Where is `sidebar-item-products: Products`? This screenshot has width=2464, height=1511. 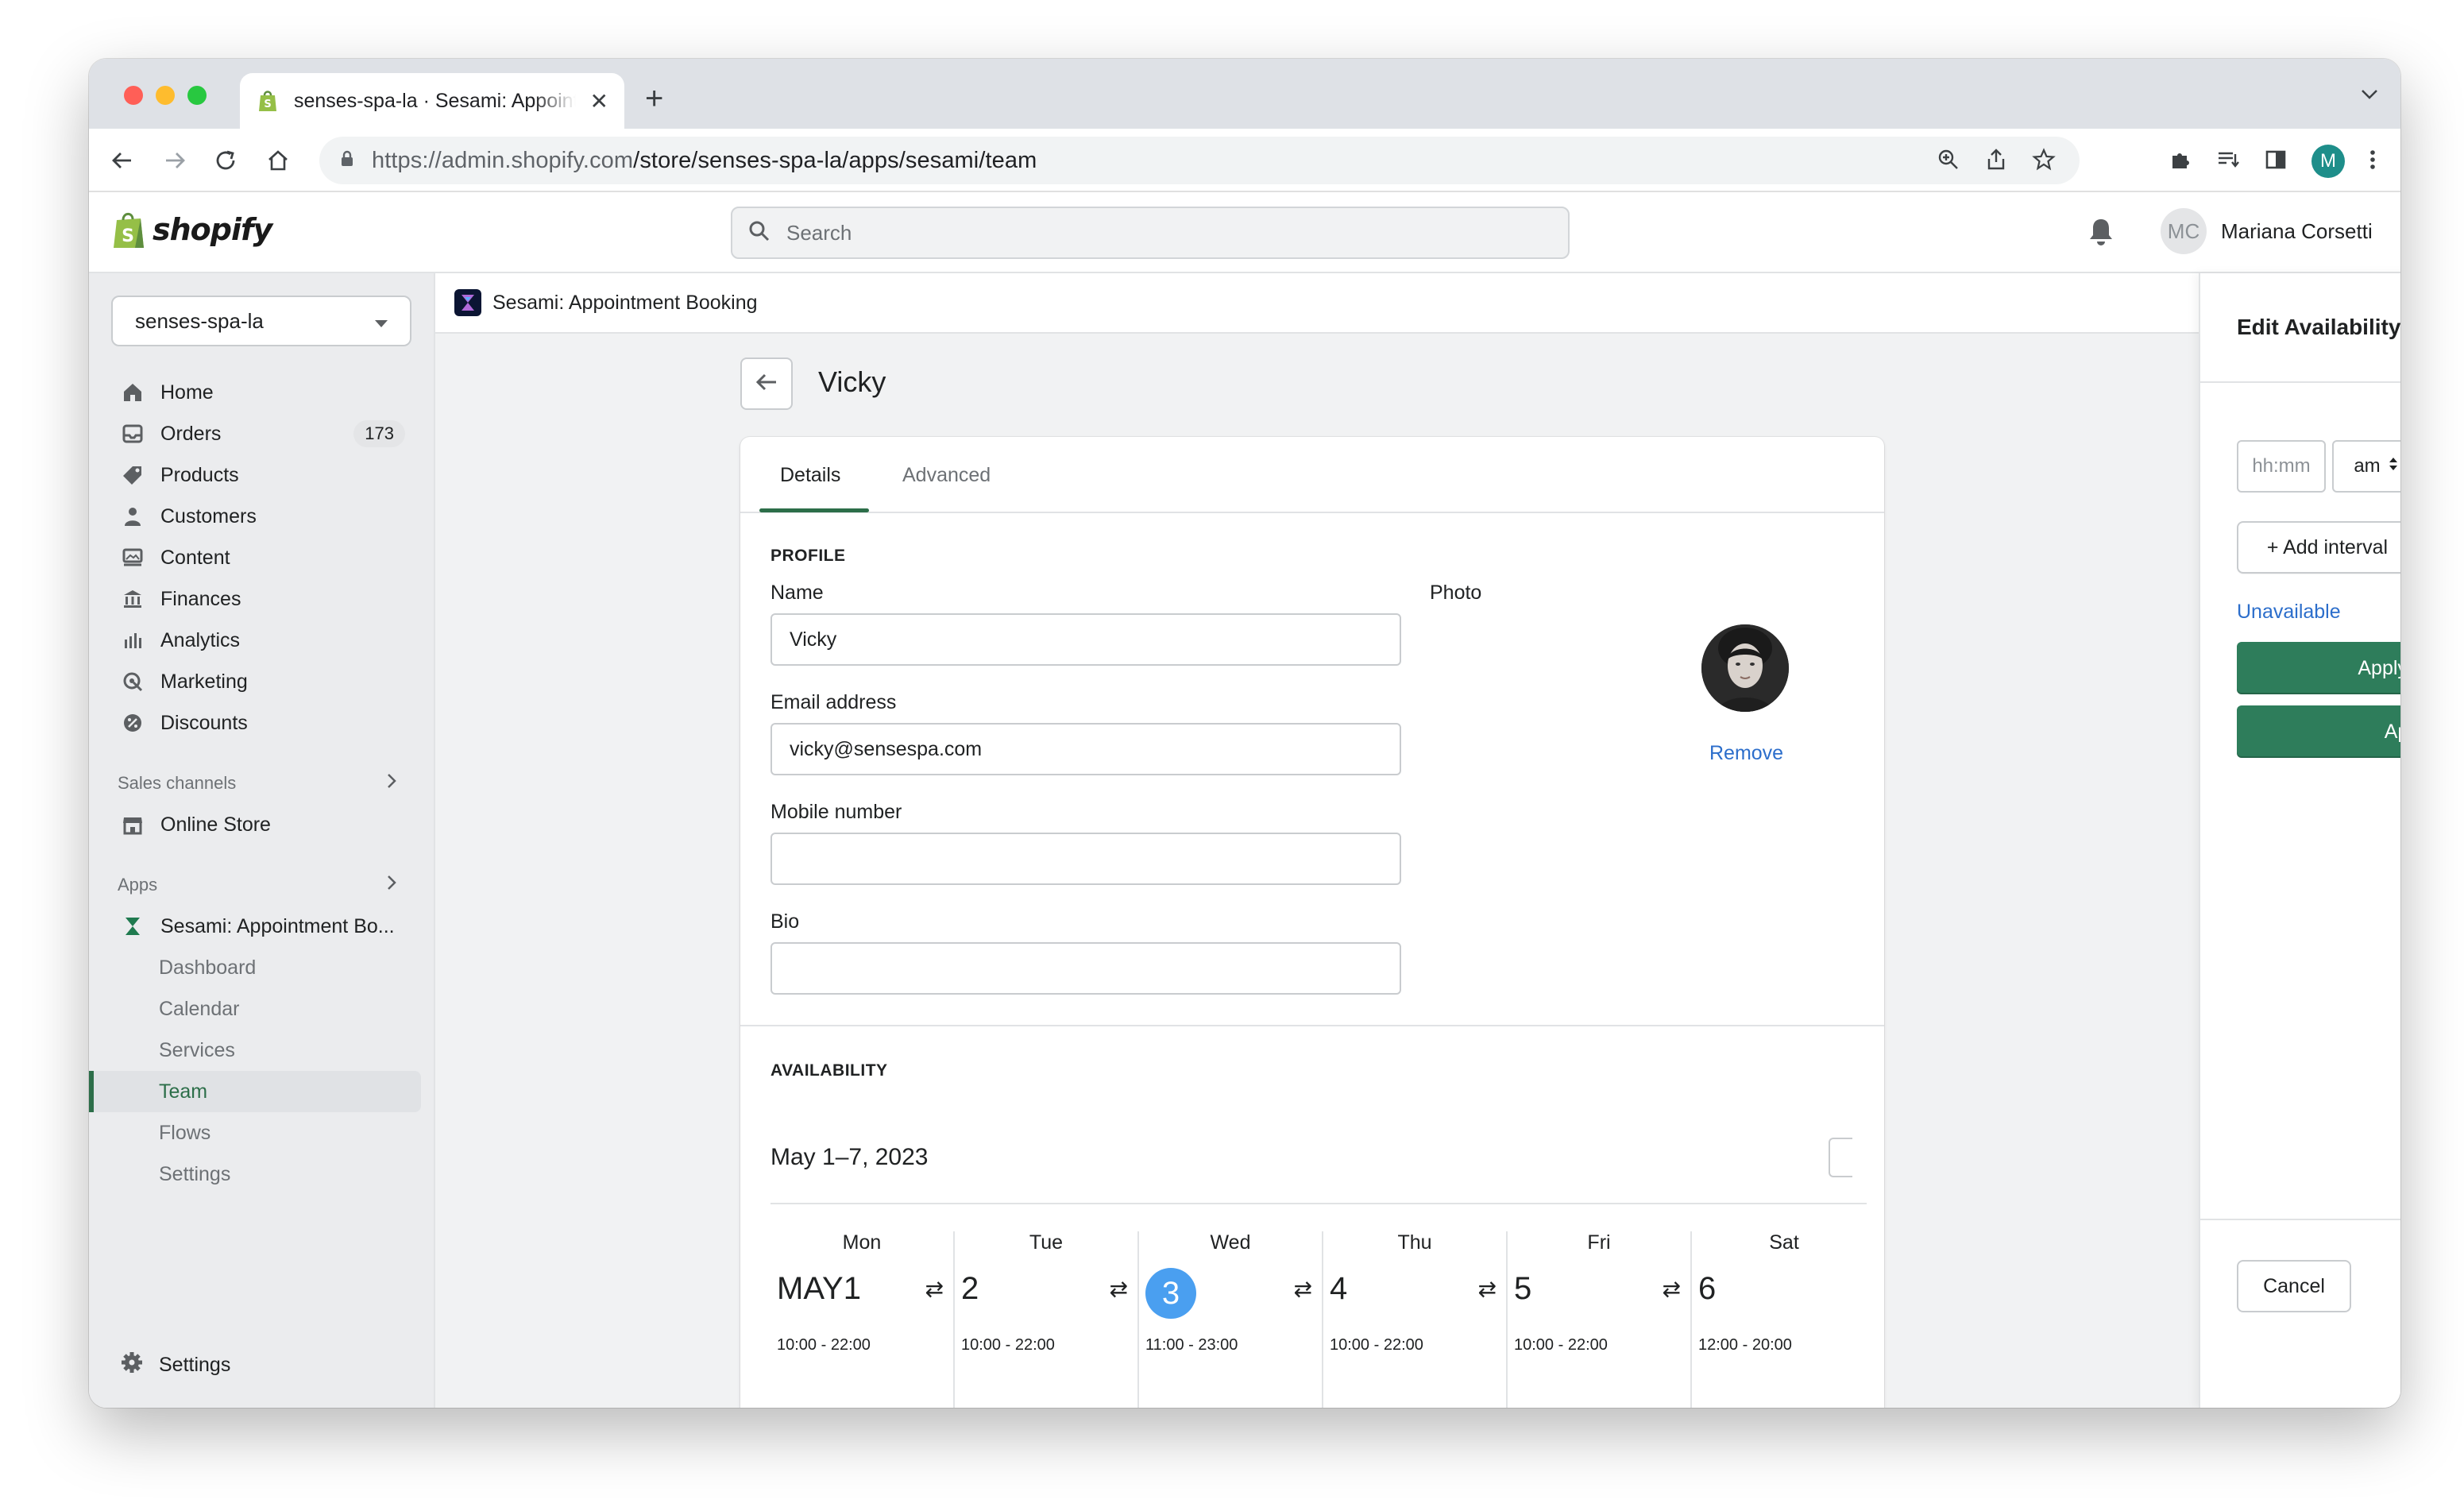 sidebar-item-products: Products is located at coordinates (261, 475).